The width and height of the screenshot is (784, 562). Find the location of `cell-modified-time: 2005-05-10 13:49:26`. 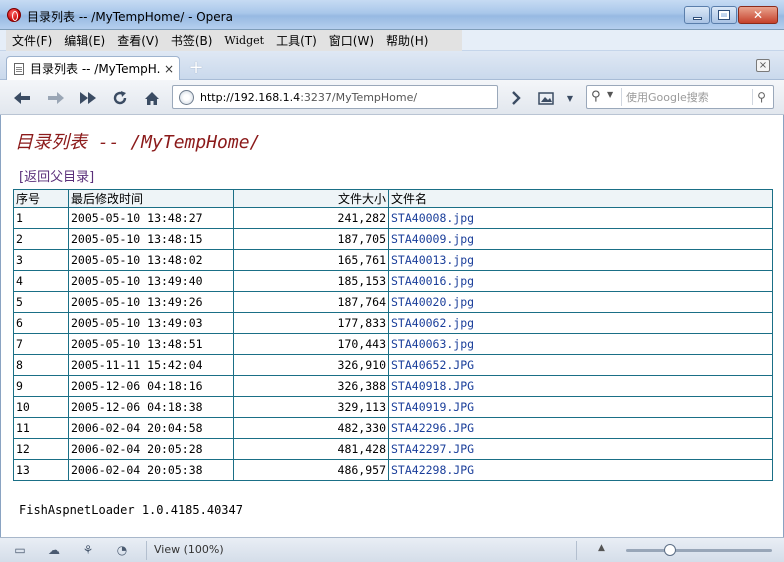

cell-modified-time: 2005-05-10 13:49:26 is located at coordinates (151, 302).